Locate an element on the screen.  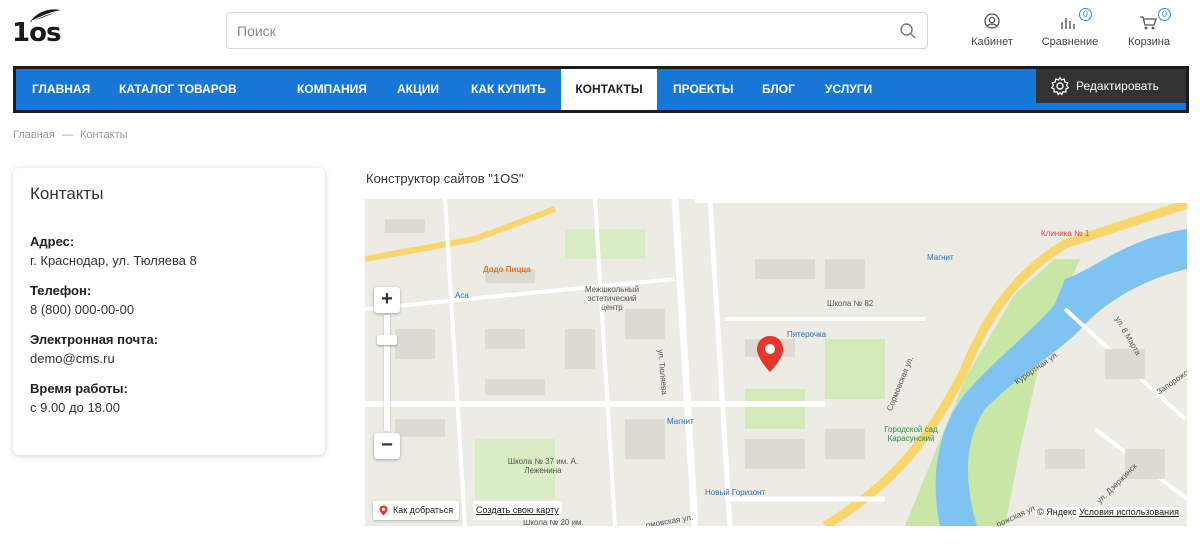
zoom-out-button: − is located at coordinates (387, 446).